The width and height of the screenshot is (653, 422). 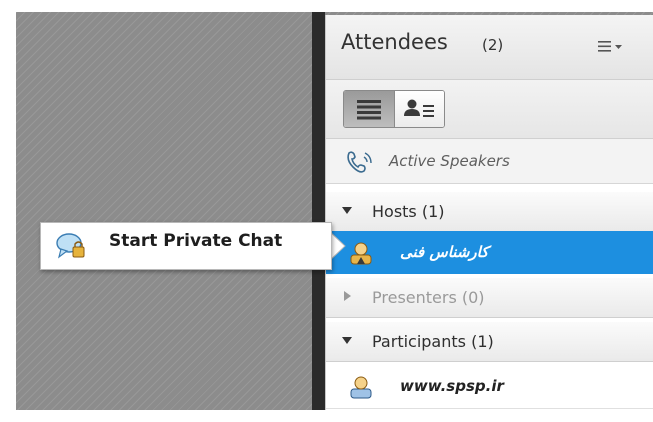 I want to click on presenters-section-header: Presenters (0), so click(x=489, y=298).